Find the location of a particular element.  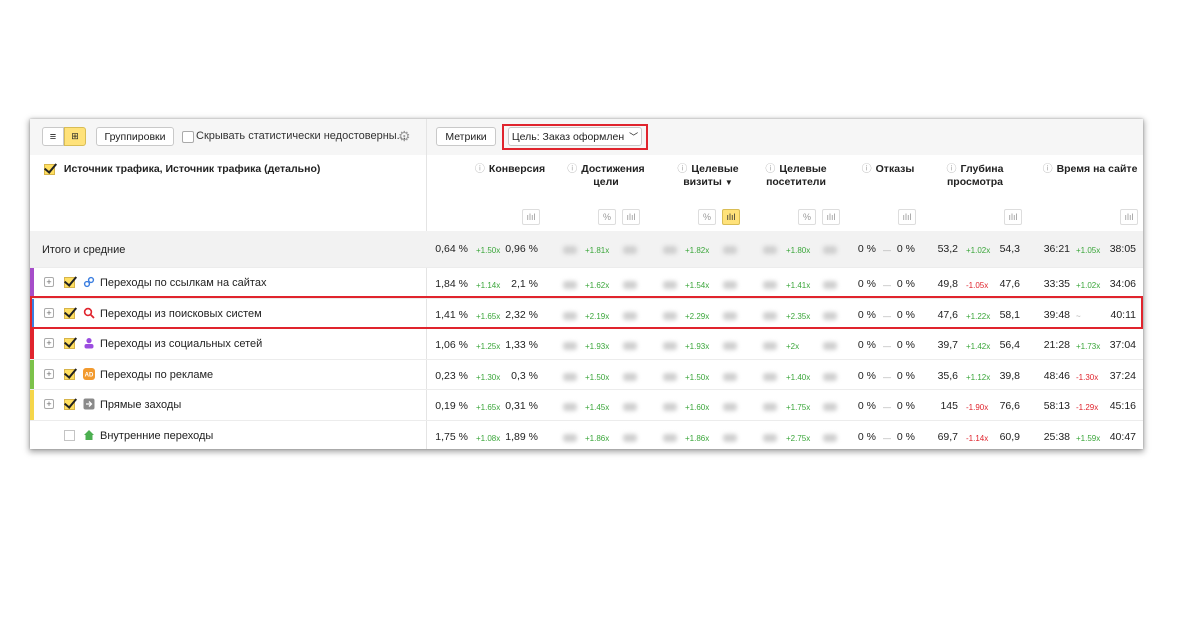

column-header-5: ⓘ Глубина просмотра is located at coordinates (975, 176).